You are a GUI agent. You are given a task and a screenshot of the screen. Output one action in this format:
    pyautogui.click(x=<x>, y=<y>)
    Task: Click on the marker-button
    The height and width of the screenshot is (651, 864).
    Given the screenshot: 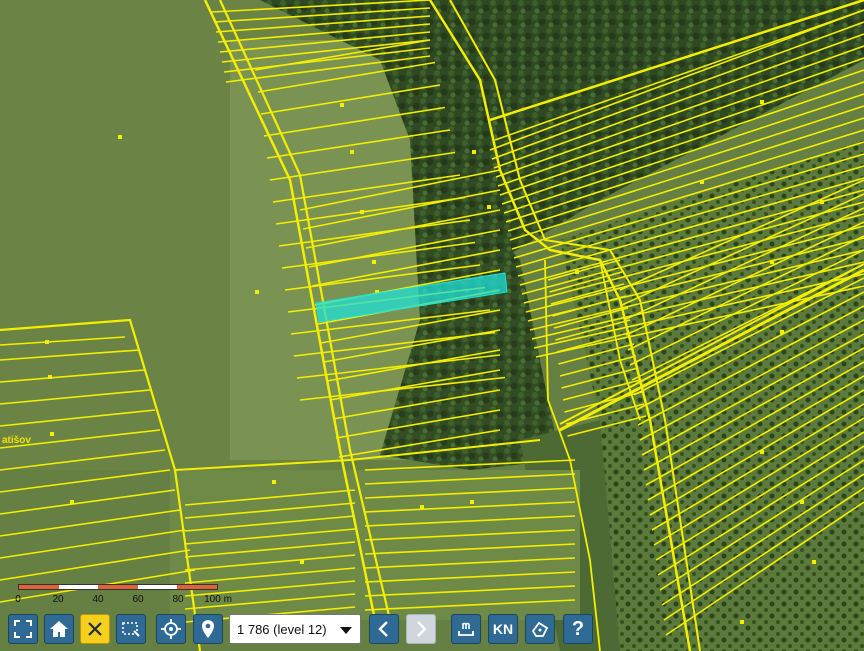 What is the action you would take?
    pyautogui.click(x=208, y=629)
    